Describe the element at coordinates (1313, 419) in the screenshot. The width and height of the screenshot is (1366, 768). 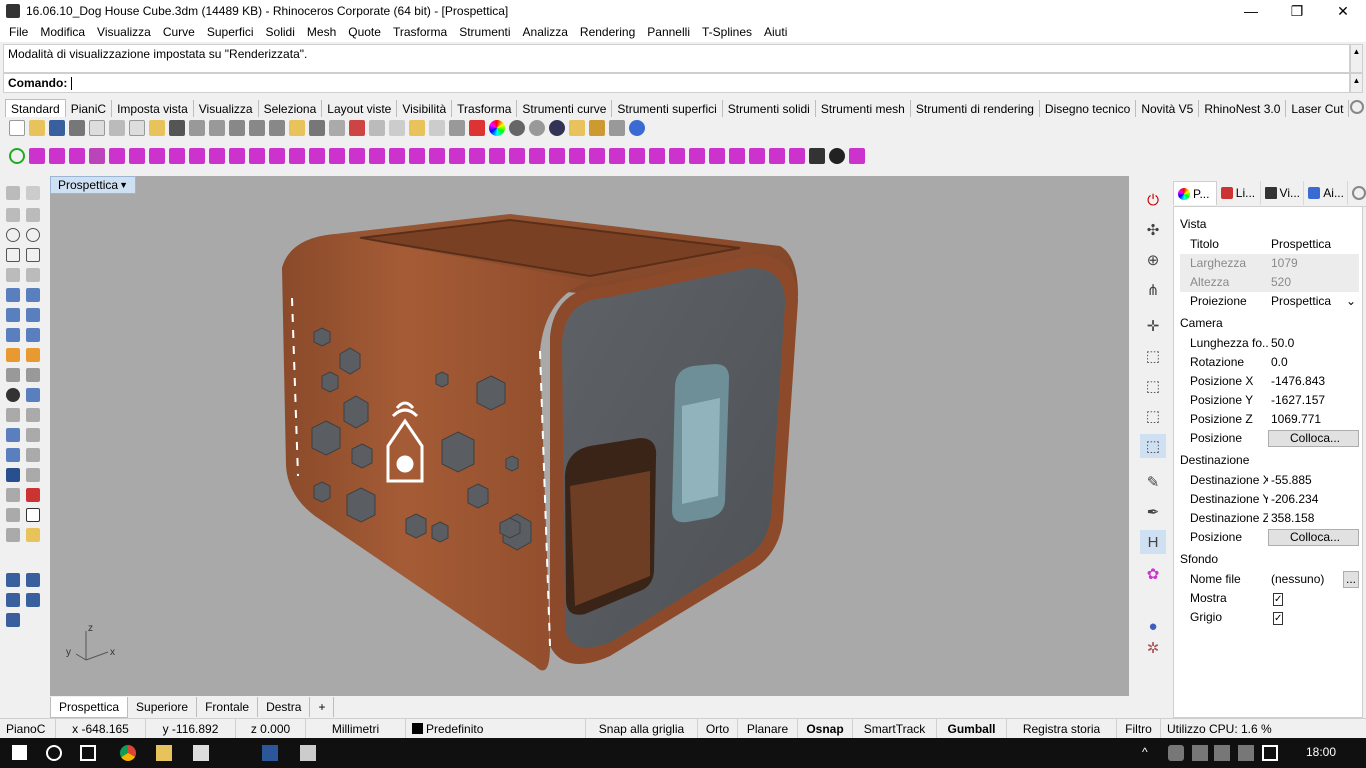
I see `camera-z-field: 1069.771` at that location.